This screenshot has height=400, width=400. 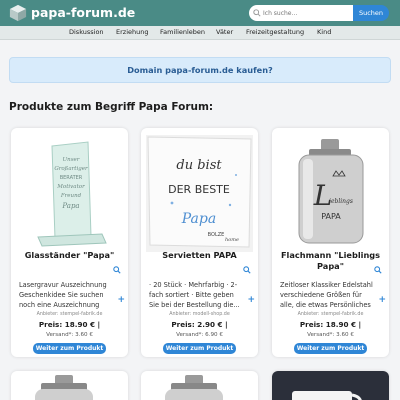 What do you see at coordinates (323, 195) in the screenshot?
I see `flask-initial: L` at bounding box center [323, 195].